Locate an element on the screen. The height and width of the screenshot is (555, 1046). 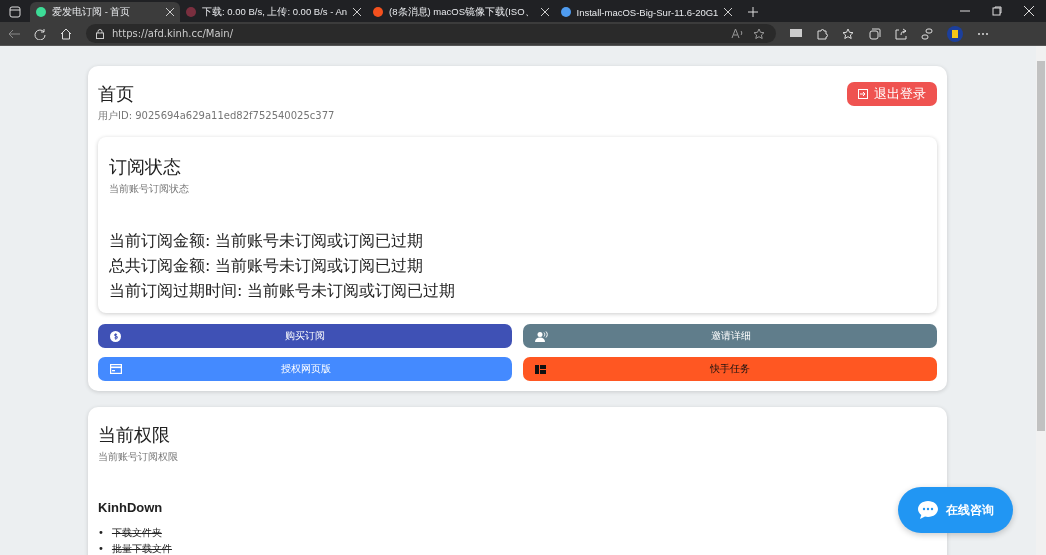
link-icon is located at coordinates (927, 33).